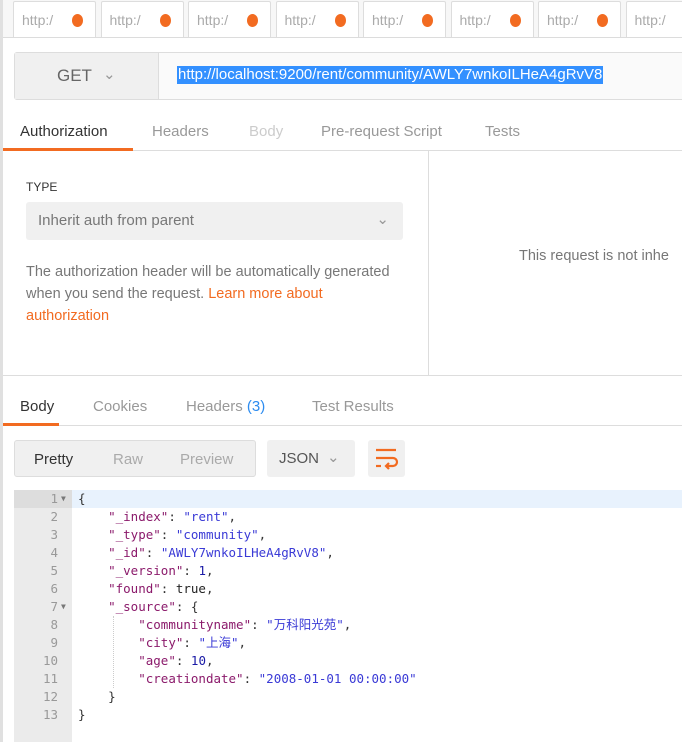 This screenshot has width=682, height=742. What do you see at coordinates (87, 76) in the screenshot?
I see `method-select: GET ⌄` at bounding box center [87, 76].